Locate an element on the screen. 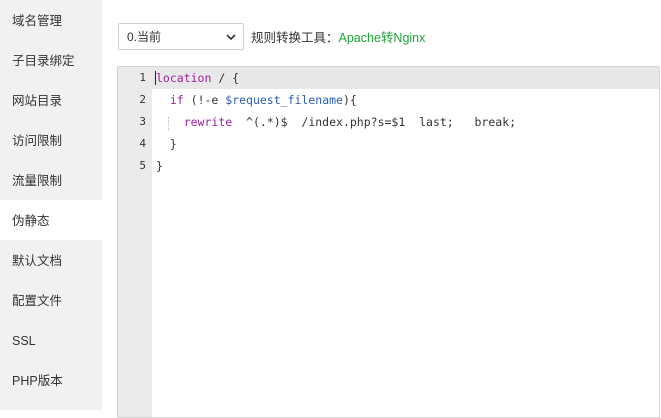  sidebar-item-site-directory: 网站目录 is located at coordinates (51, 100).